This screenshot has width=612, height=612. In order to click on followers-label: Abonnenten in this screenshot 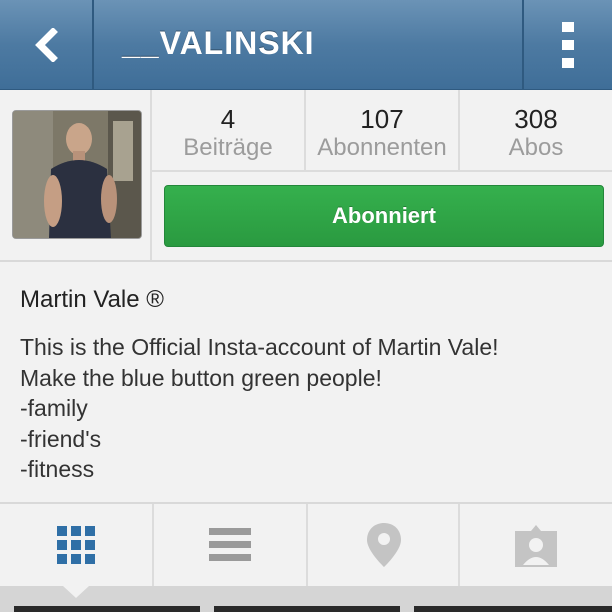, I will do `click(382, 147)`.